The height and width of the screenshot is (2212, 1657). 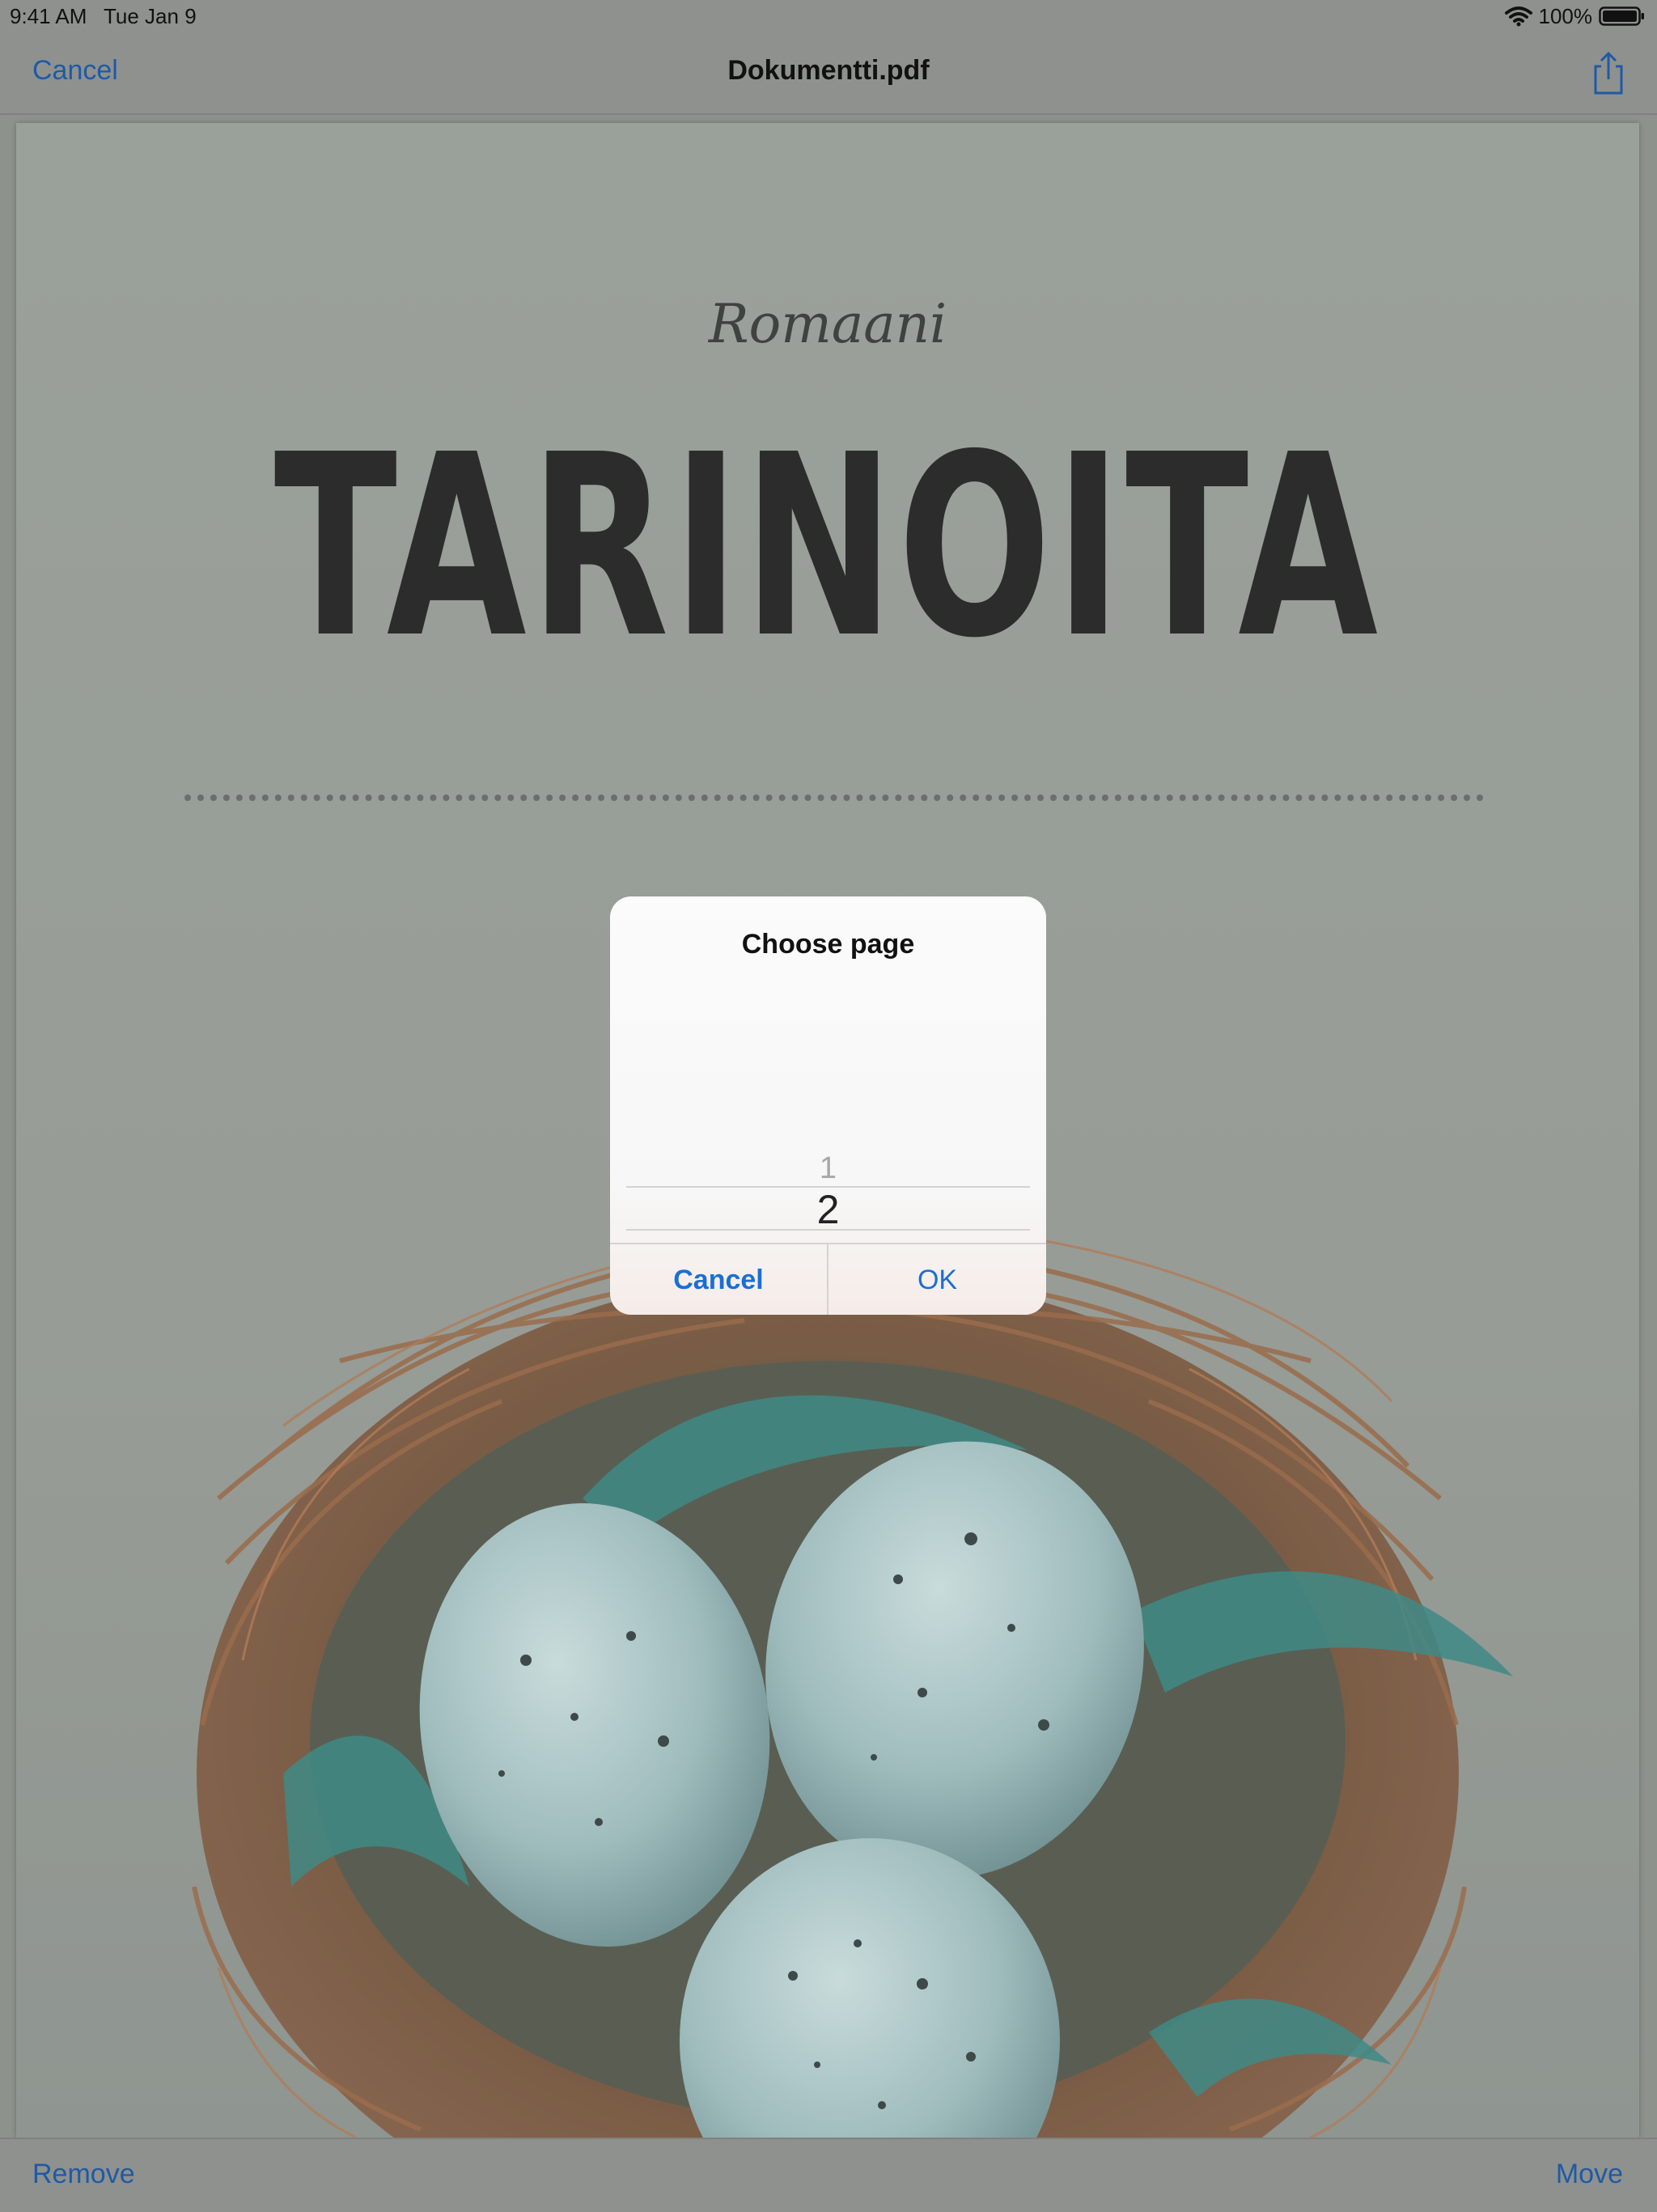 I want to click on book-title: TARINOITA, so click(x=827, y=547).